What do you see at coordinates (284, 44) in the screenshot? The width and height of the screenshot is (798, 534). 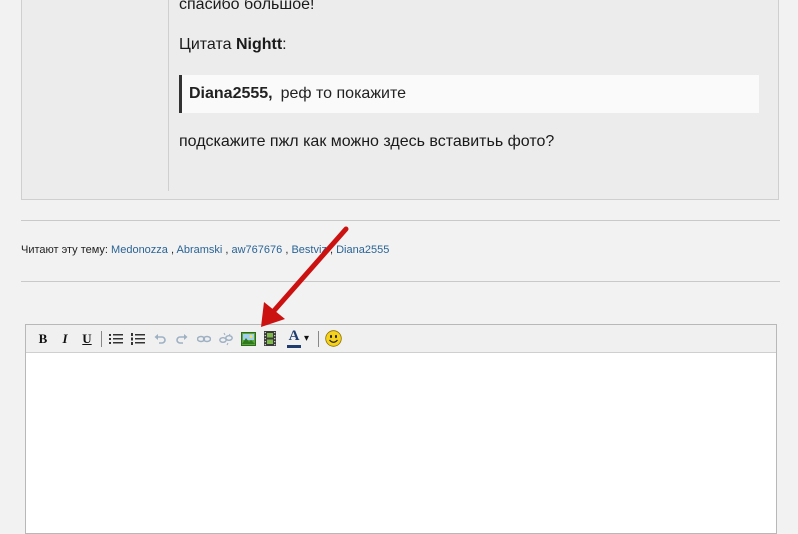 I see `quote-colon: :` at bounding box center [284, 44].